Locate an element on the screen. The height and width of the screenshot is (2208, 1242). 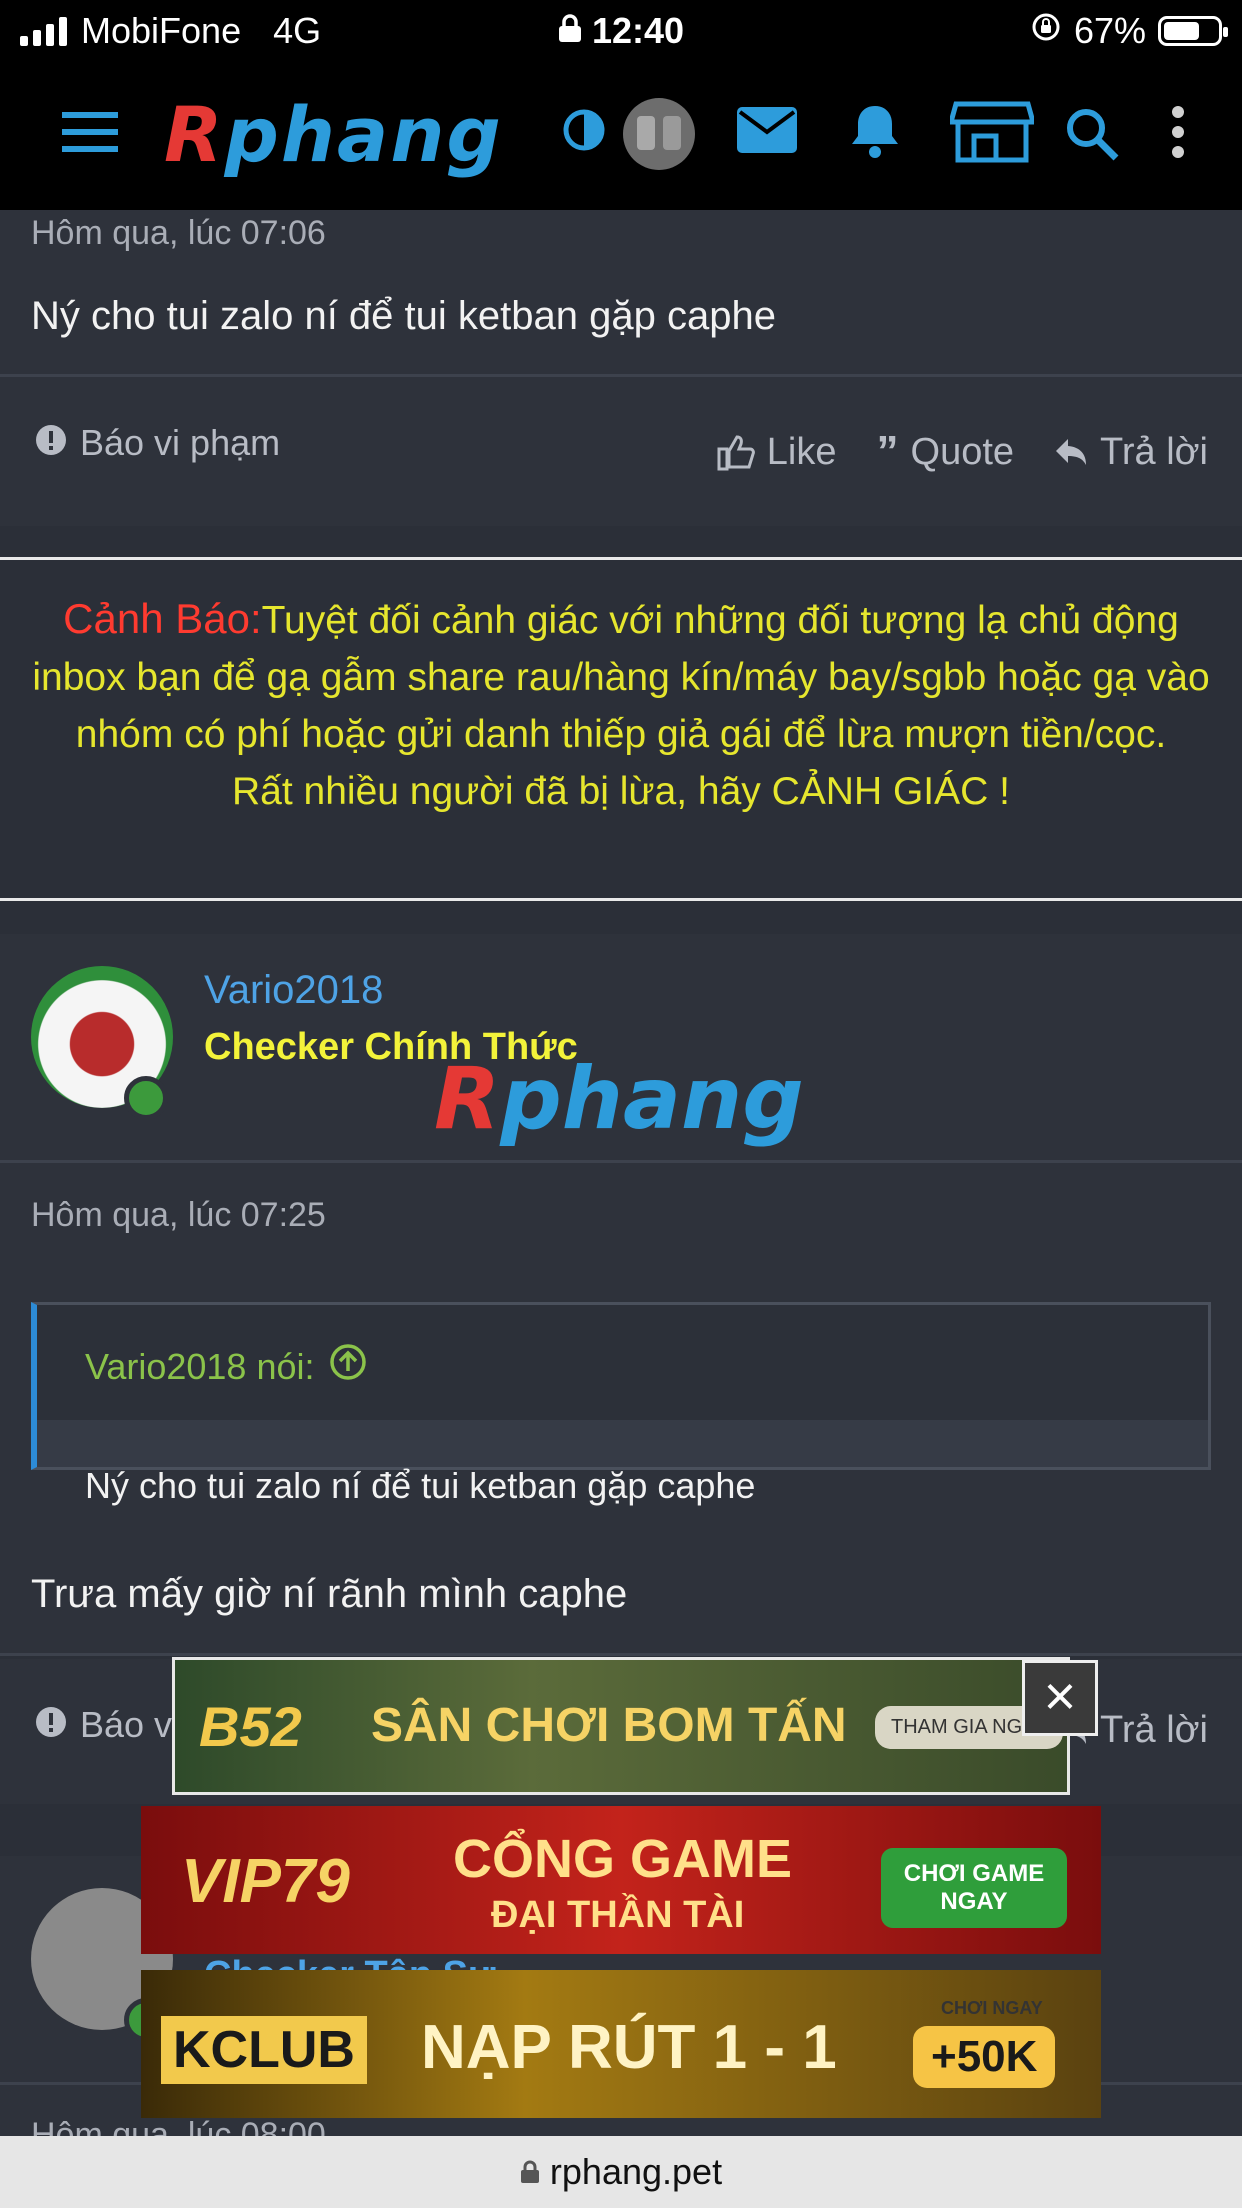
status-bar: MobiFone 4G 12:40 67% is located at coordinates (621, 31).